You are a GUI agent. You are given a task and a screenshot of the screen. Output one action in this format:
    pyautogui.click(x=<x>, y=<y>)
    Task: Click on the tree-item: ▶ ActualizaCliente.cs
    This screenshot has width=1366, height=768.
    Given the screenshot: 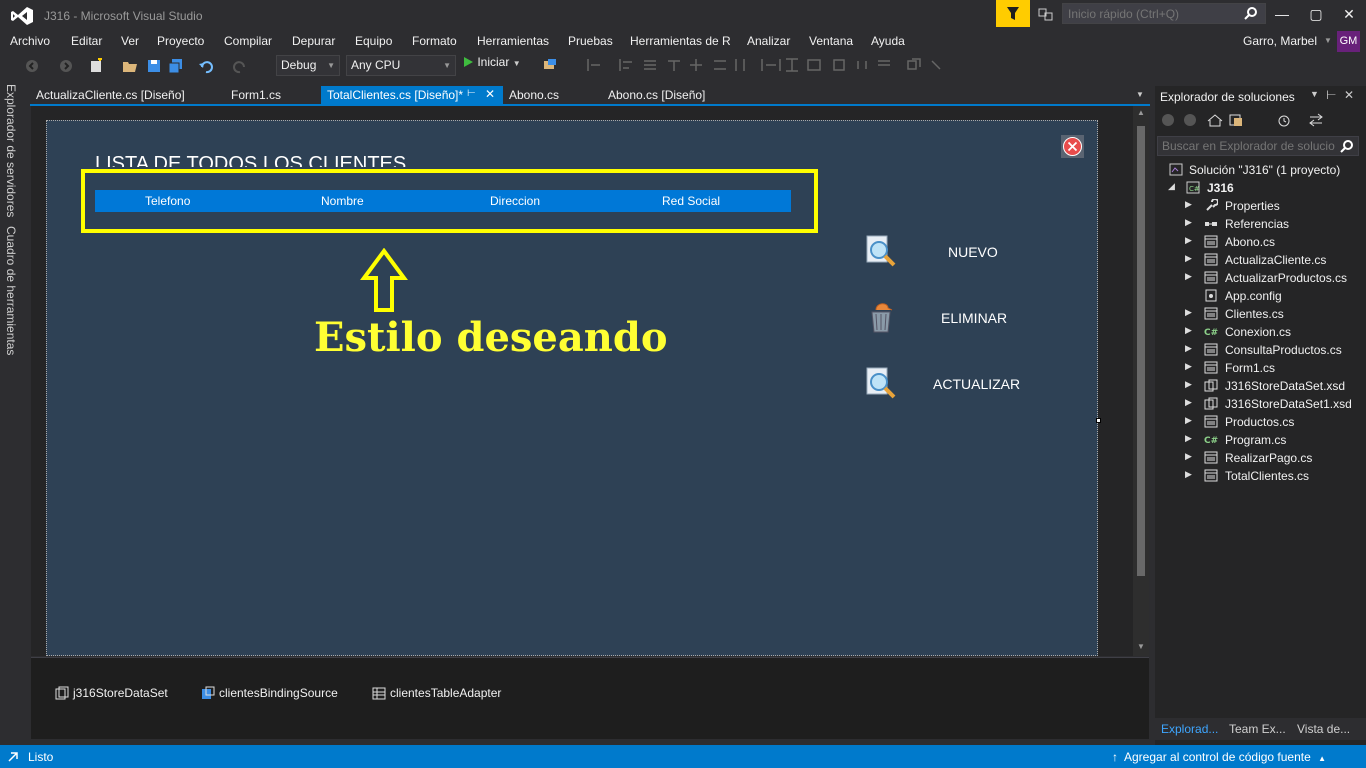 What is the action you would take?
    pyautogui.click(x=1259, y=260)
    